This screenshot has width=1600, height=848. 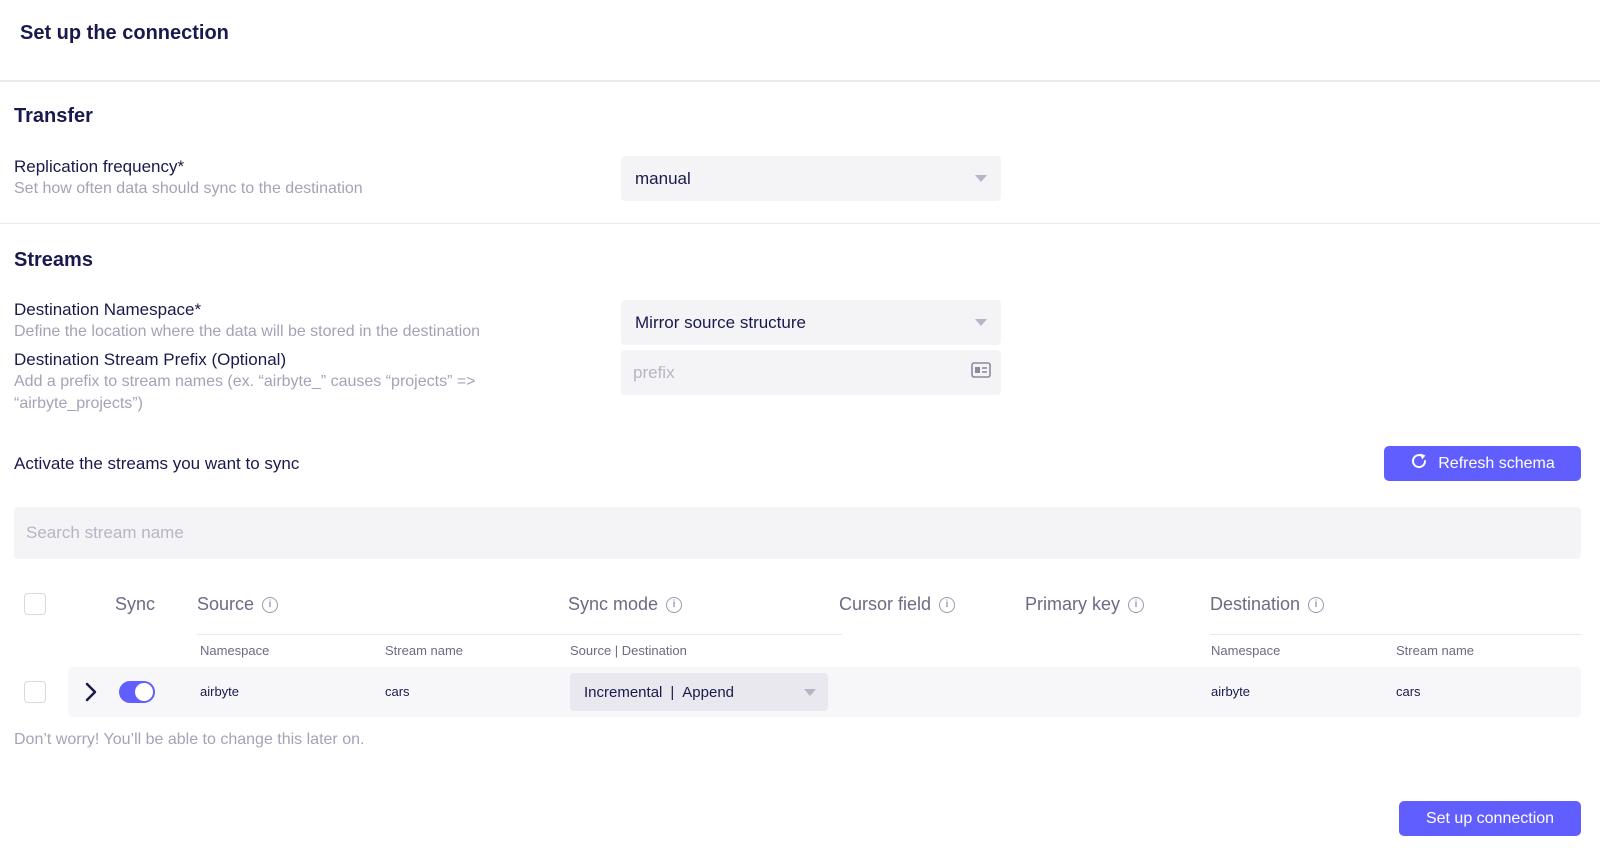 What do you see at coordinates (803, 533) in the screenshot?
I see `search-stream-input` at bounding box center [803, 533].